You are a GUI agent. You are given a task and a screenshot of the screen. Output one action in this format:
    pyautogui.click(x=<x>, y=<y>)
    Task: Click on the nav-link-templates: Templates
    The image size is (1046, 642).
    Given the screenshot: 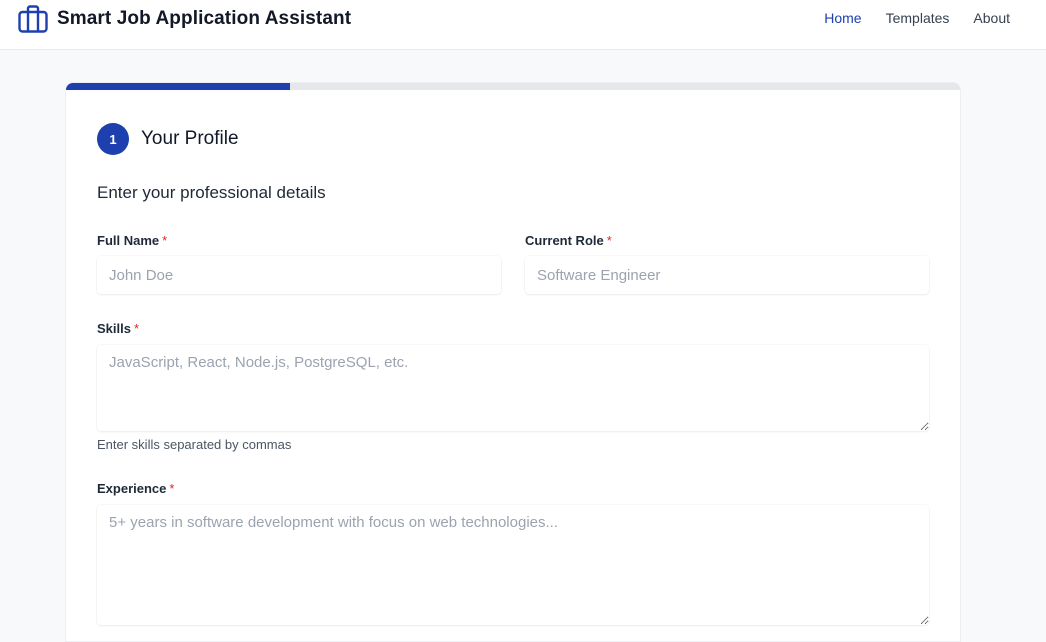 What is the action you would take?
    pyautogui.click(x=918, y=18)
    